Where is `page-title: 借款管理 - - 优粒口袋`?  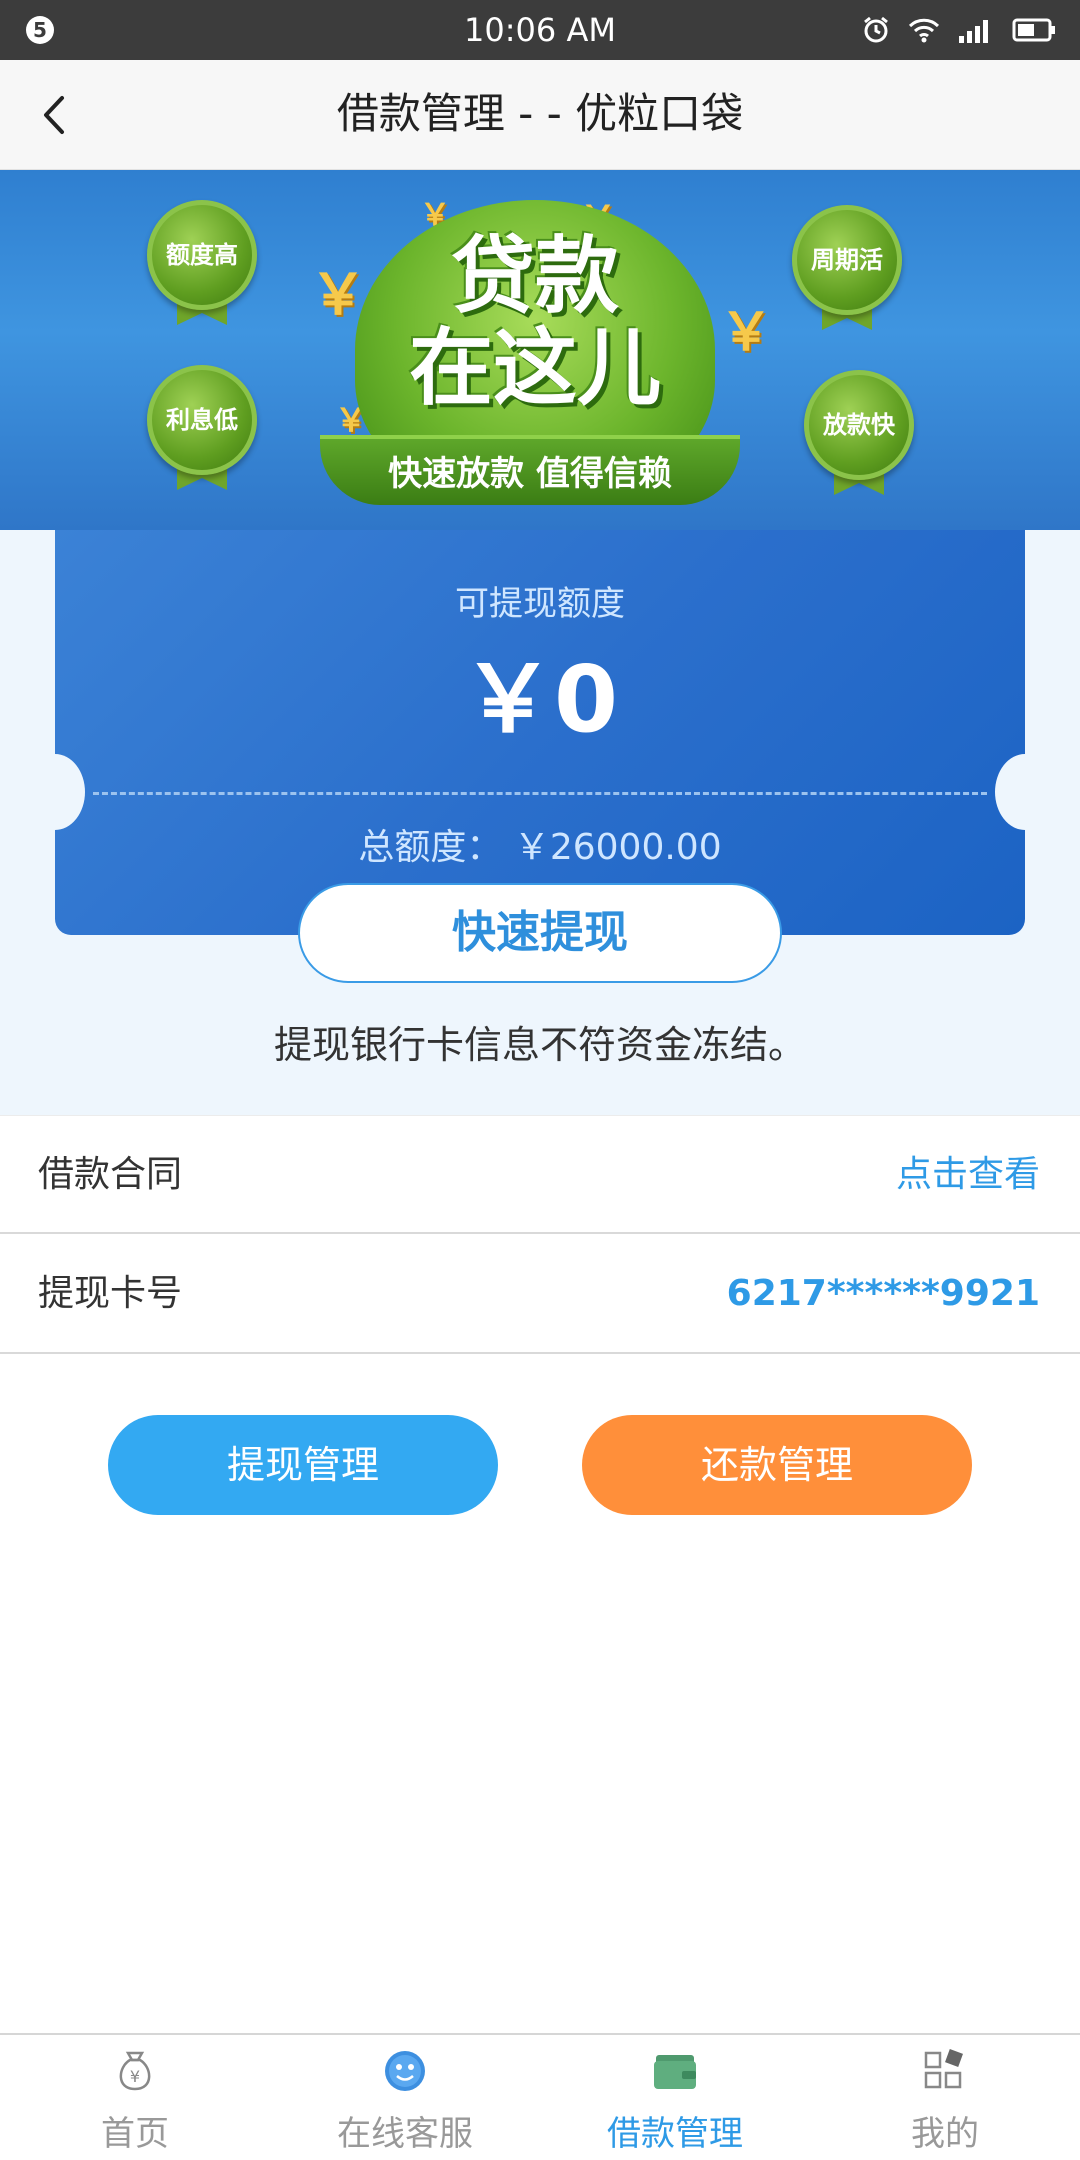
page-title: 借款管理 - - 优粒口袋 is located at coordinates (540, 113).